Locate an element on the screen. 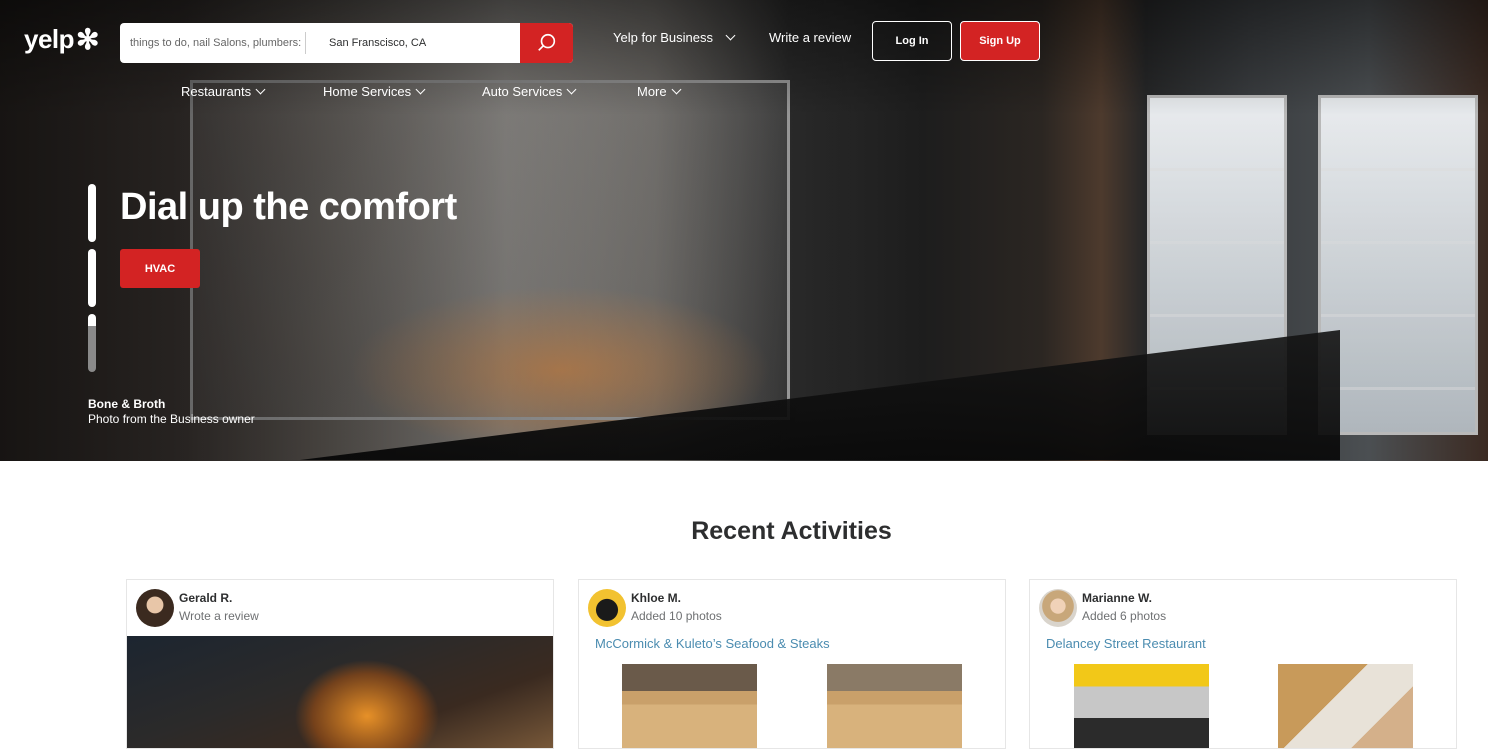 This screenshot has height=749, width=1488. user-name: Khloe M. is located at coordinates (656, 598).